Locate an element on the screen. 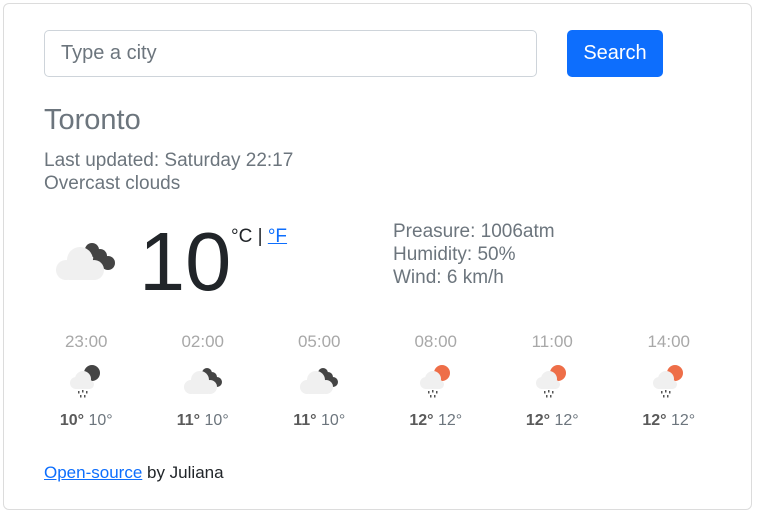 The width and height of the screenshot is (758, 515). forecast-item: 23:00 10° 10° is located at coordinates (86, 381).